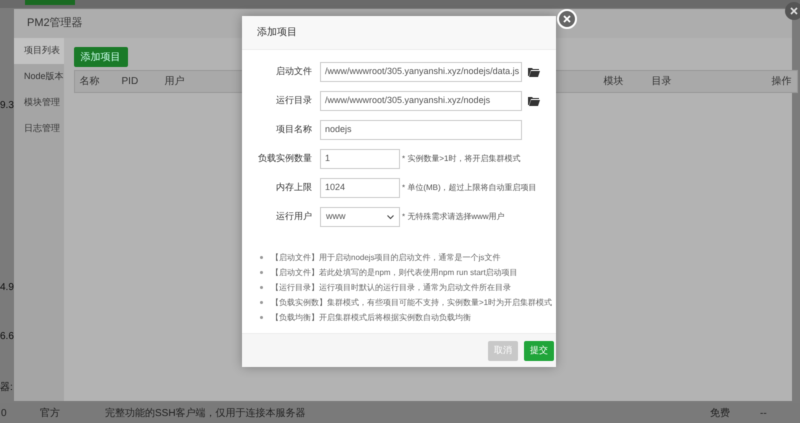 The width and height of the screenshot is (800, 423). I want to click on column-header: PID, so click(131, 82).